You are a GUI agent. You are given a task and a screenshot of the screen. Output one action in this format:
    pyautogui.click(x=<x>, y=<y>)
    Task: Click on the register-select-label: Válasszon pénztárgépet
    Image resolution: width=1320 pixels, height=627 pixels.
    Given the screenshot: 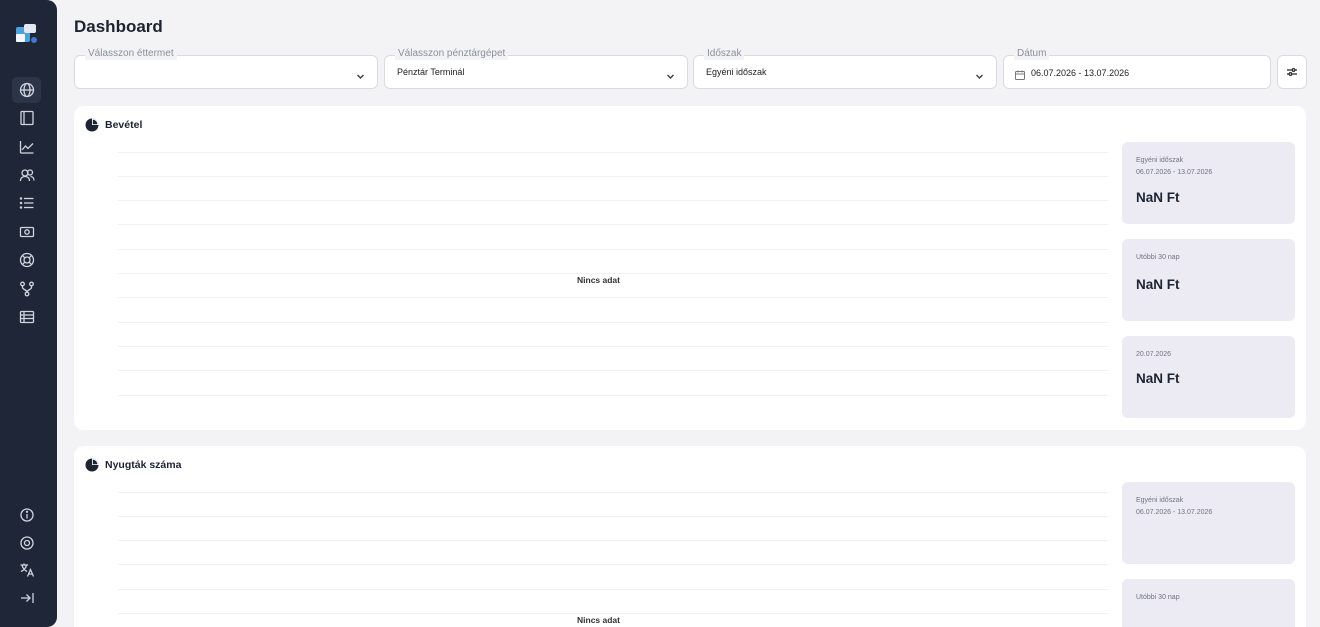 What is the action you would take?
    pyautogui.click(x=452, y=54)
    